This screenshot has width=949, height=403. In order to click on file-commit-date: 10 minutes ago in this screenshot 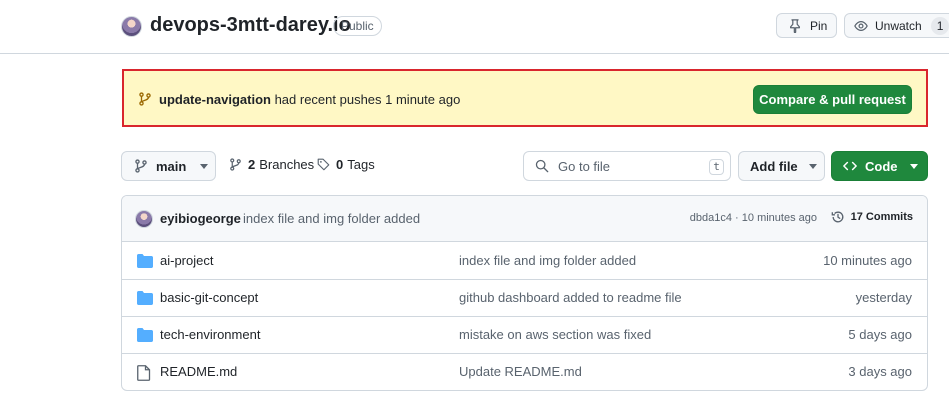, I will do `click(867, 260)`.